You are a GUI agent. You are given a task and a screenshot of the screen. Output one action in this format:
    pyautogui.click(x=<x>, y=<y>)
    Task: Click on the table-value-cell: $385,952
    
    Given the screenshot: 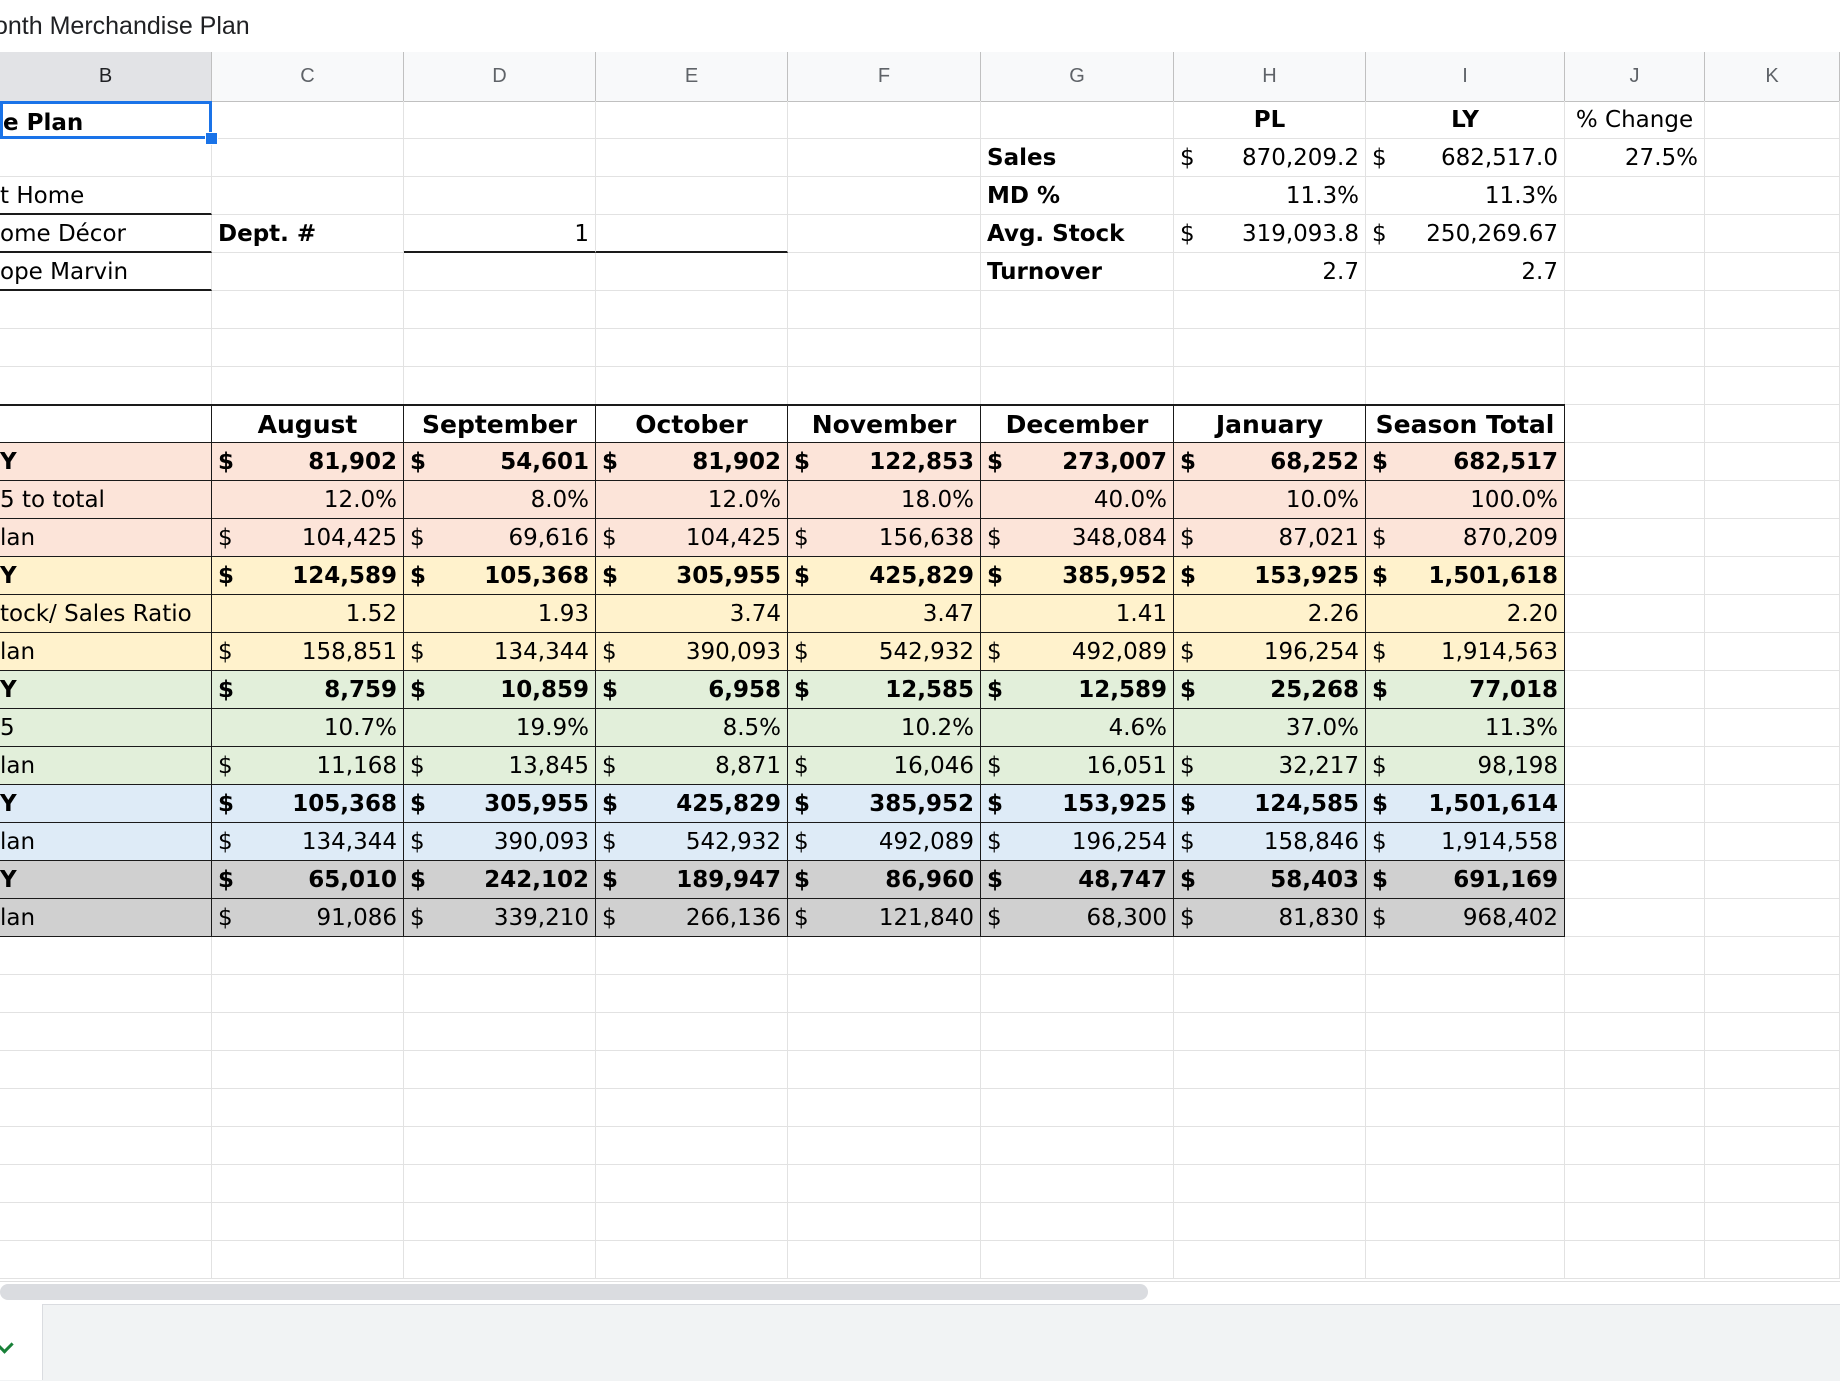 What is the action you would take?
    pyautogui.click(x=884, y=804)
    